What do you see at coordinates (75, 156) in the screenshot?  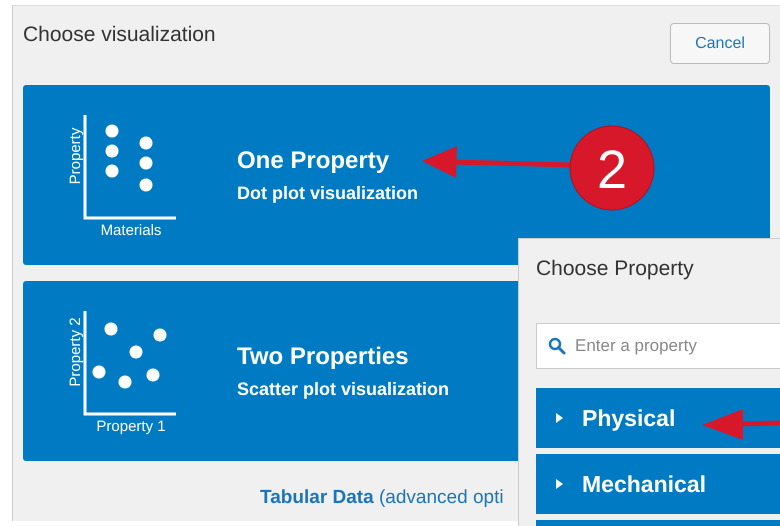 I see `axis-label: Property` at bounding box center [75, 156].